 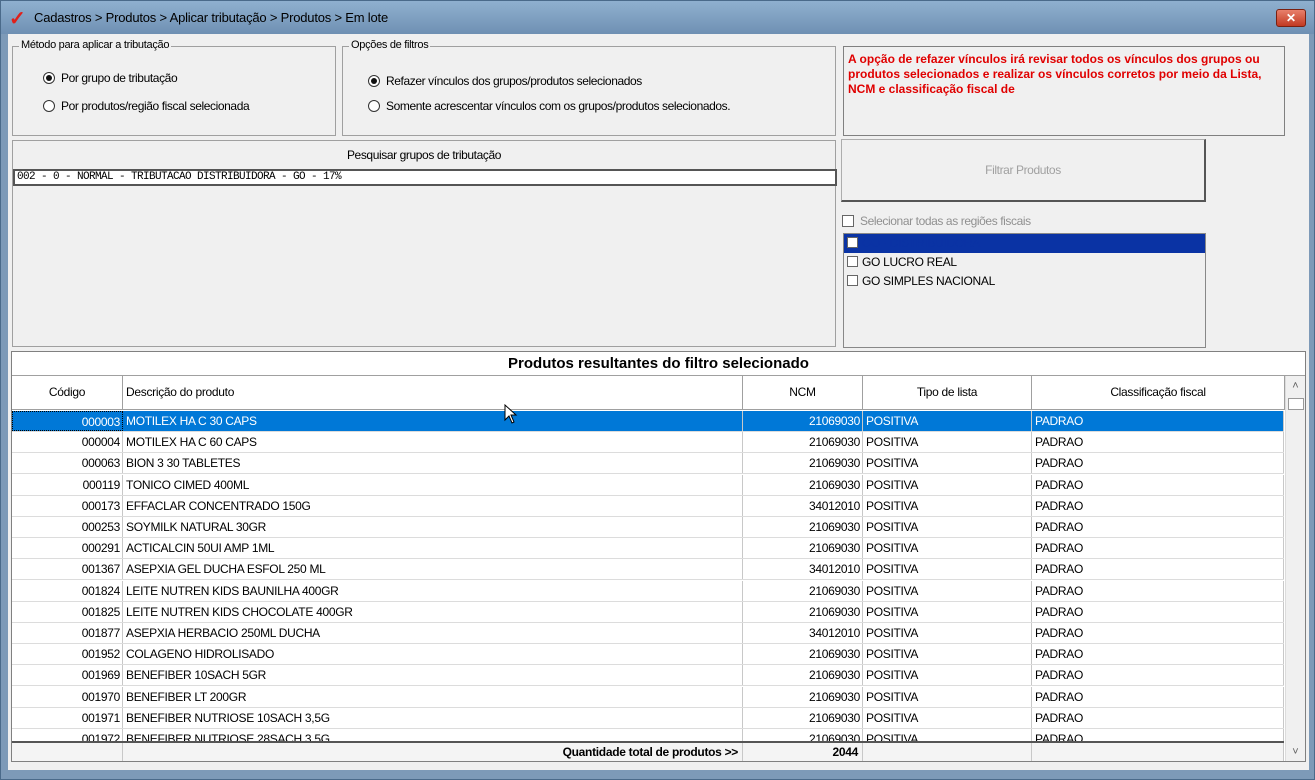 What do you see at coordinates (433, 654) in the screenshot?
I see `cell-descricao: COLAGENO HIDROLISADO` at bounding box center [433, 654].